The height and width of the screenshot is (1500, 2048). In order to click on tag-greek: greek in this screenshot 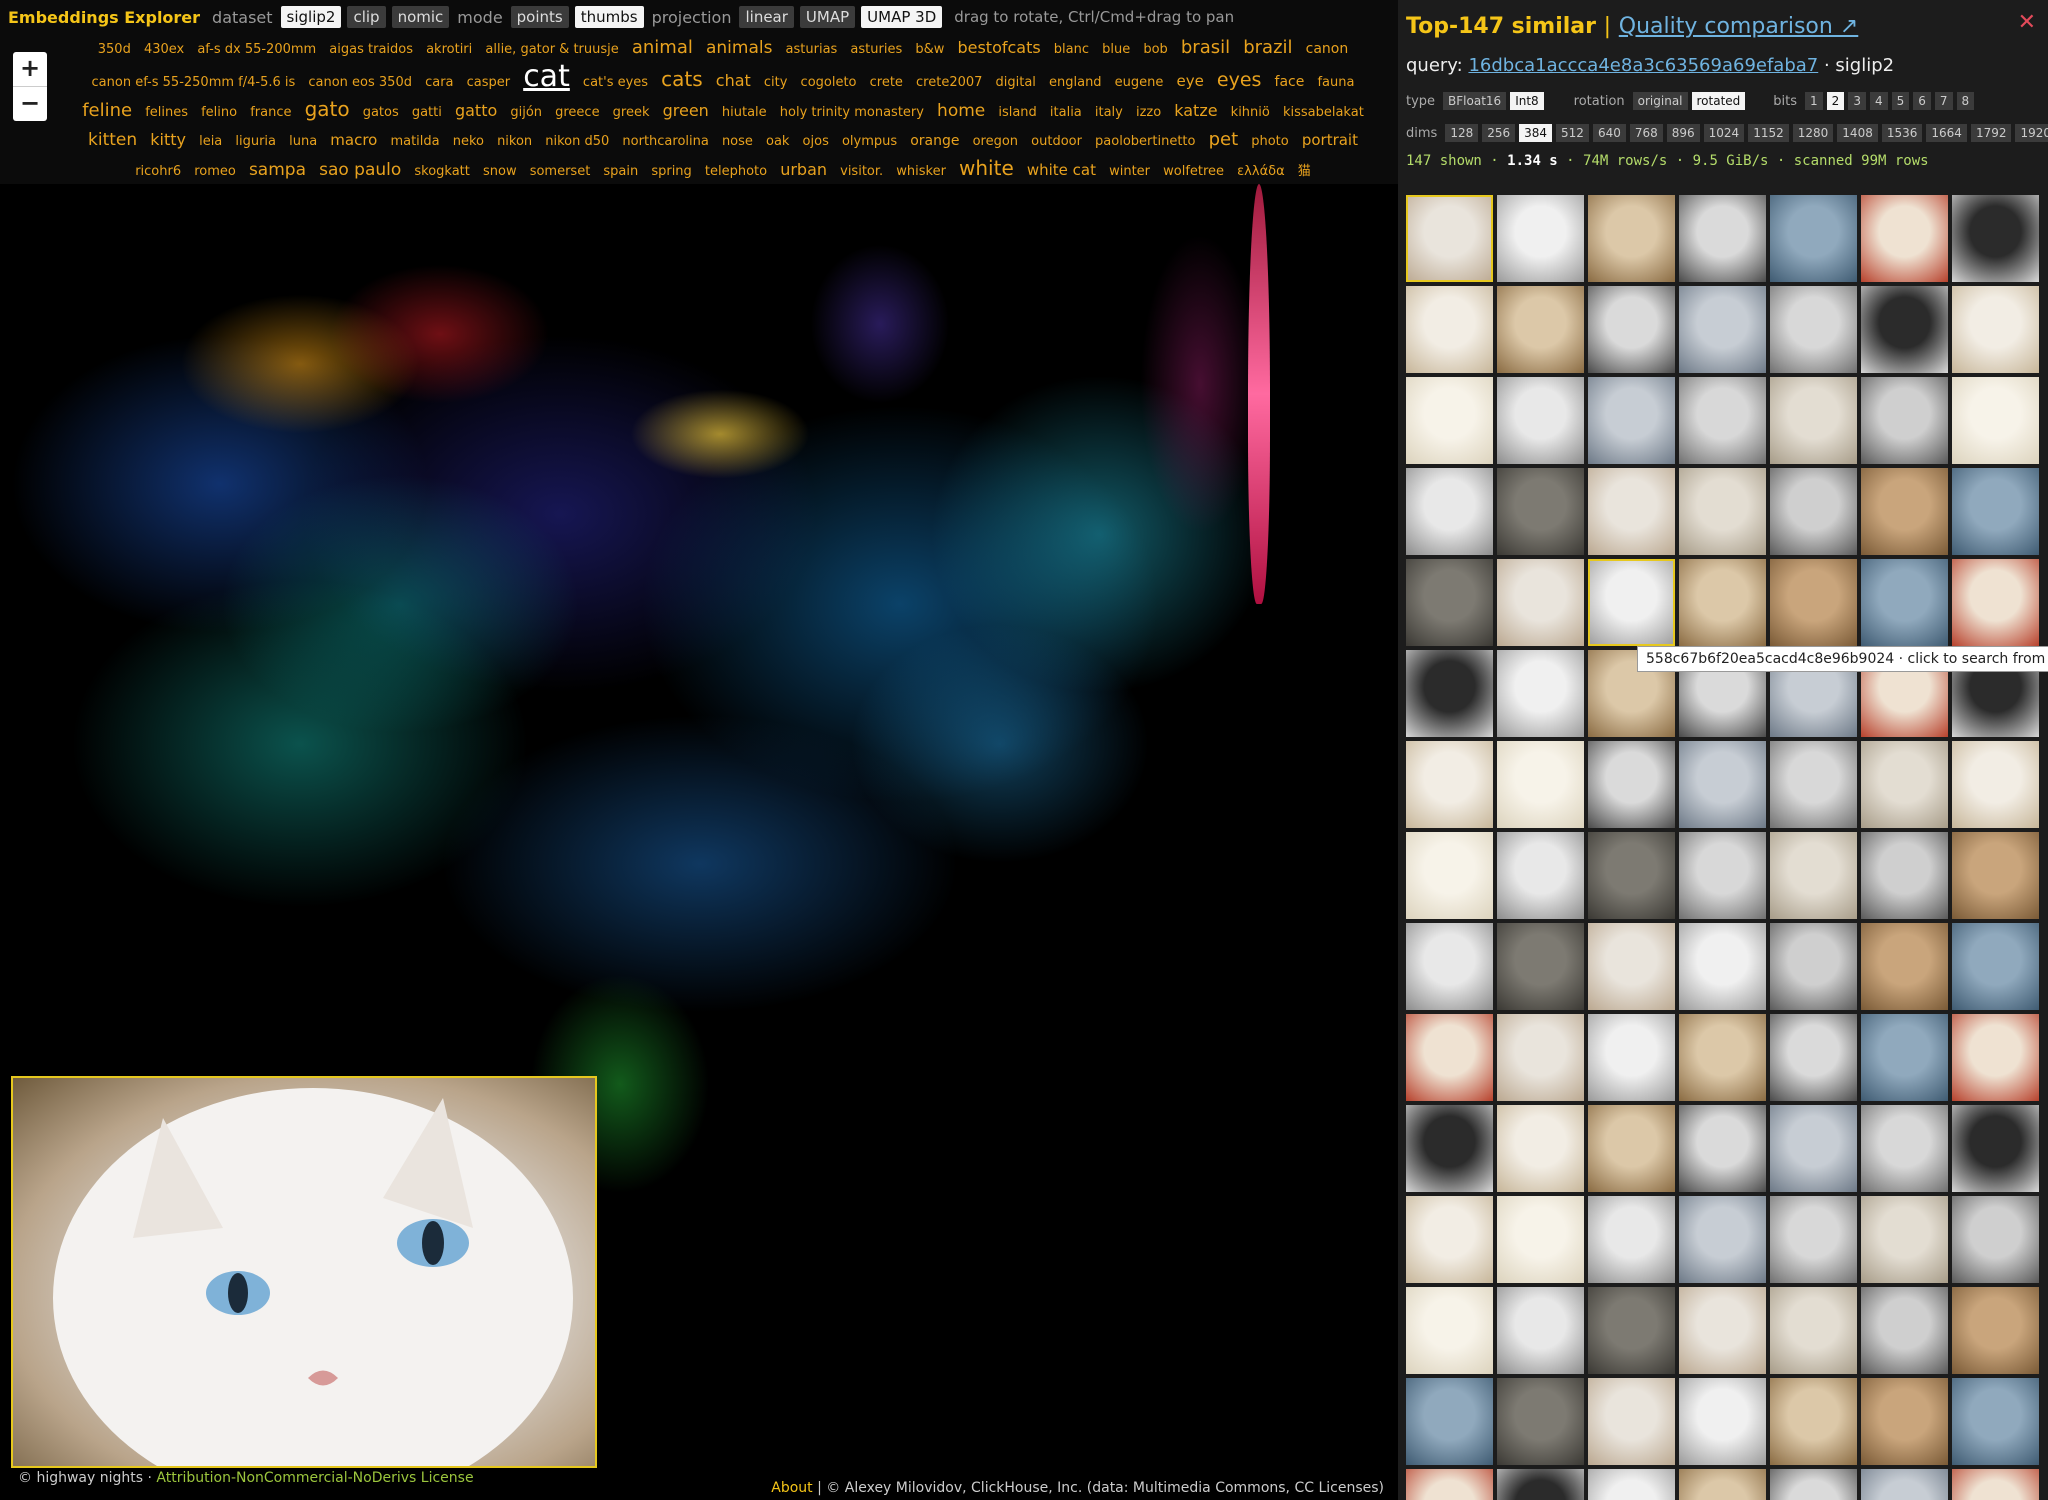, I will do `click(631, 112)`.